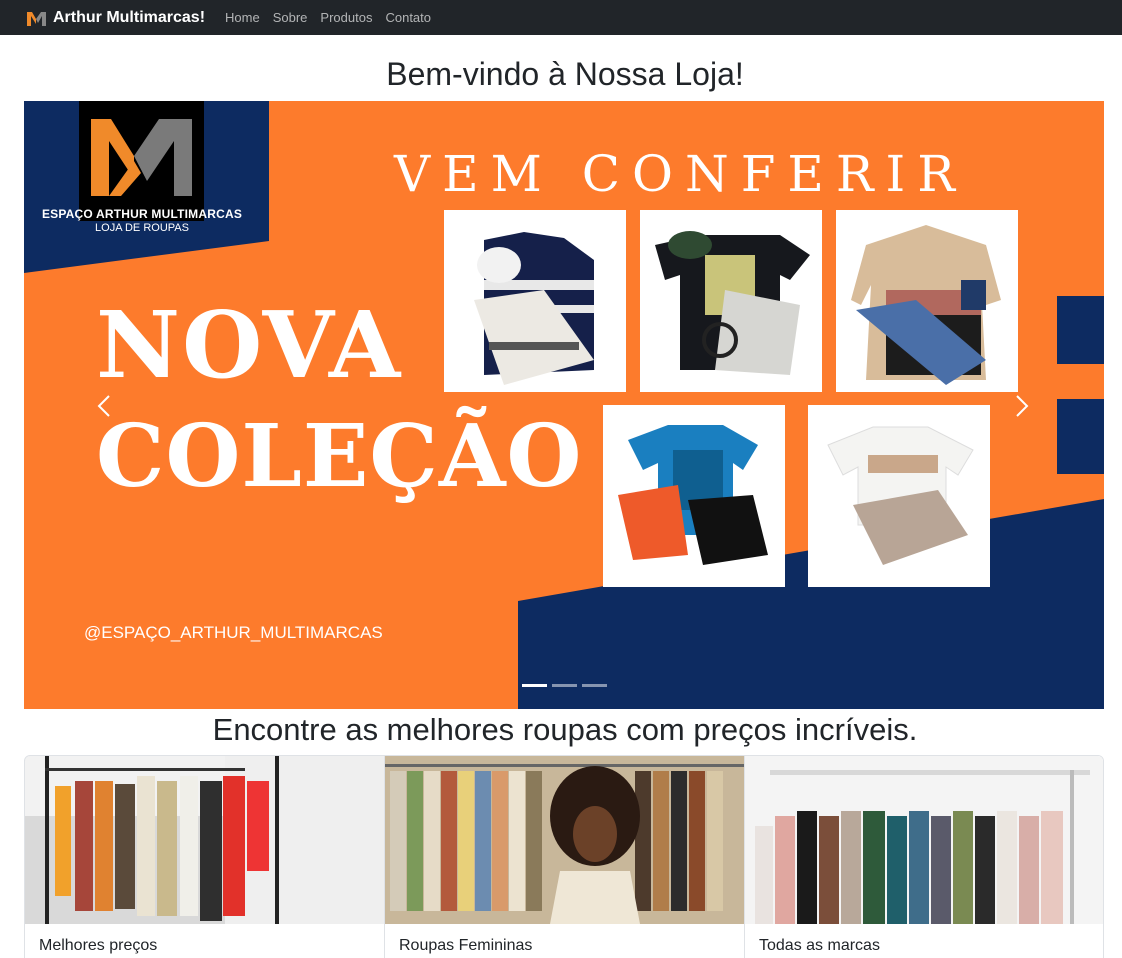 The image size is (1122, 958). What do you see at coordinates (142, 214) in the screenshot?
I see `logo-store-name: ESPAÇO ARTHUR MULTIMARCAS` at bounding box center [142, 214].